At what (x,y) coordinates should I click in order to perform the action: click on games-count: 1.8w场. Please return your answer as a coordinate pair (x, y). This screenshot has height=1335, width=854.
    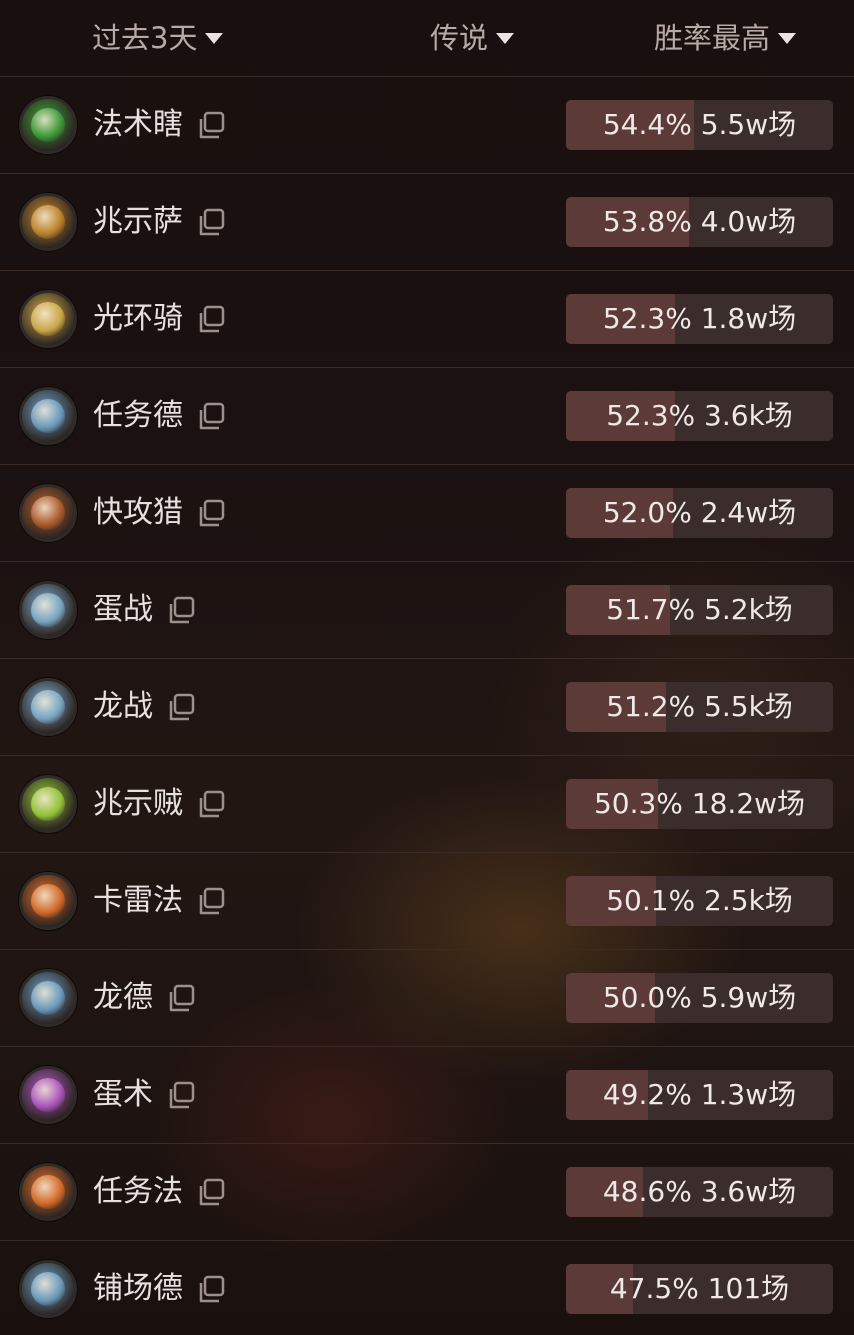
    Looking at the image, I should click on (748, 318).